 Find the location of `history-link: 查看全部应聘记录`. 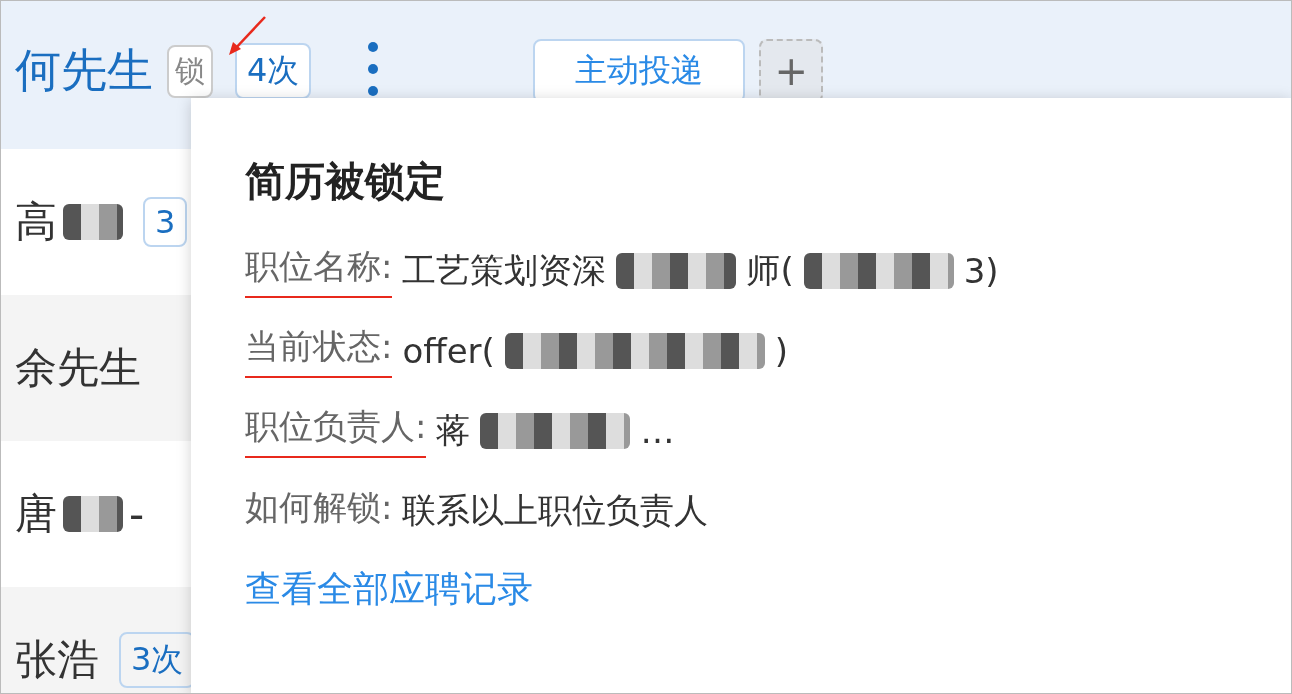

history-link: 查看全部应聘记录 is located at coordinates (389, 589).